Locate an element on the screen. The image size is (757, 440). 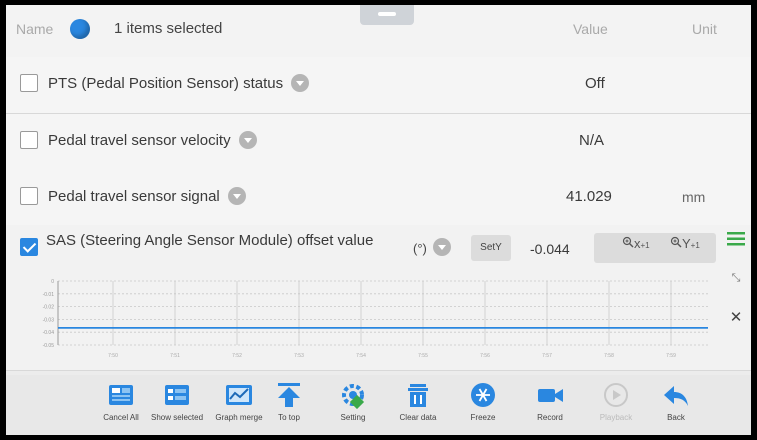
parameter-unit: (°) is located at coordinates (420, 248).